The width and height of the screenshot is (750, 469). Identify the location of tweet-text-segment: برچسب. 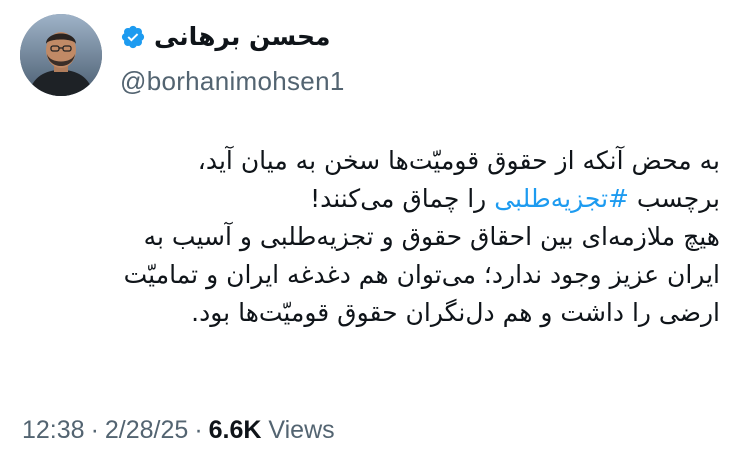
(674, 198).